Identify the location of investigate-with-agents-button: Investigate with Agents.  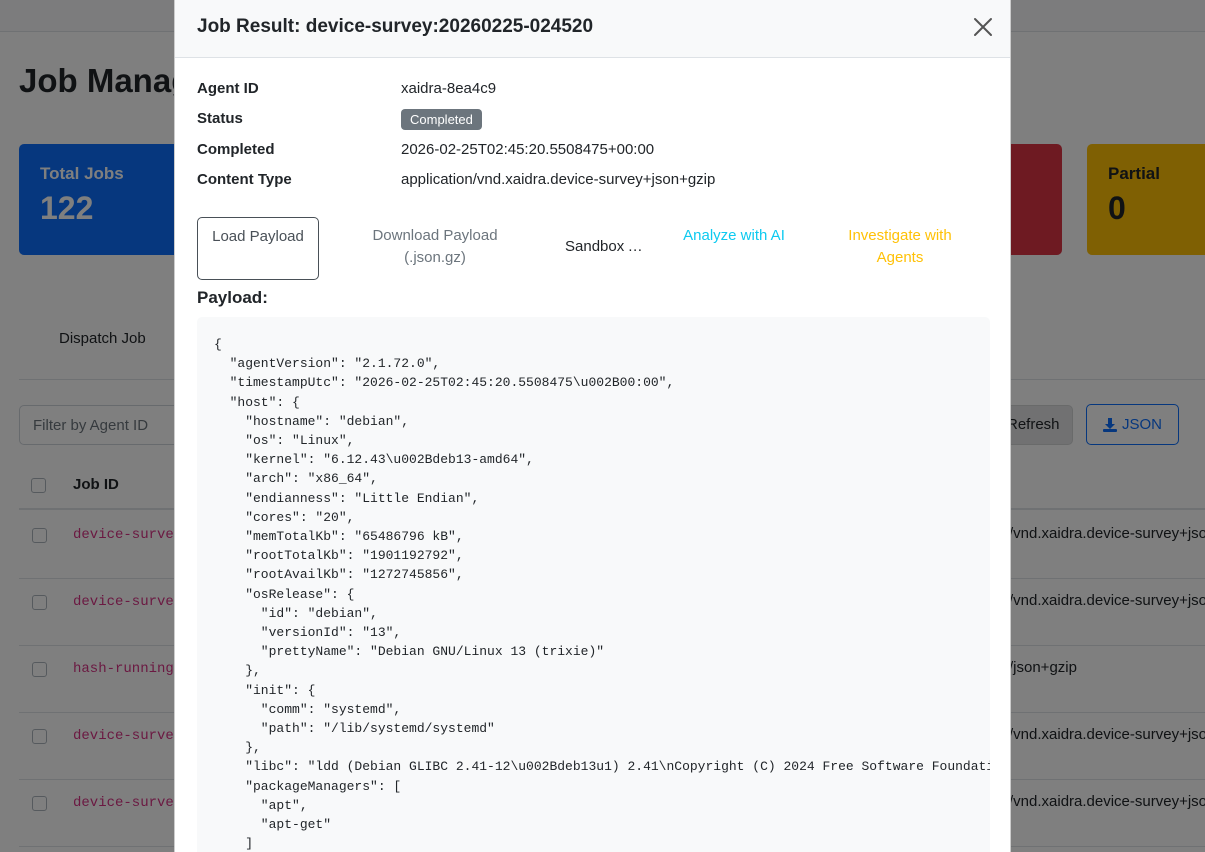
(900, 243).